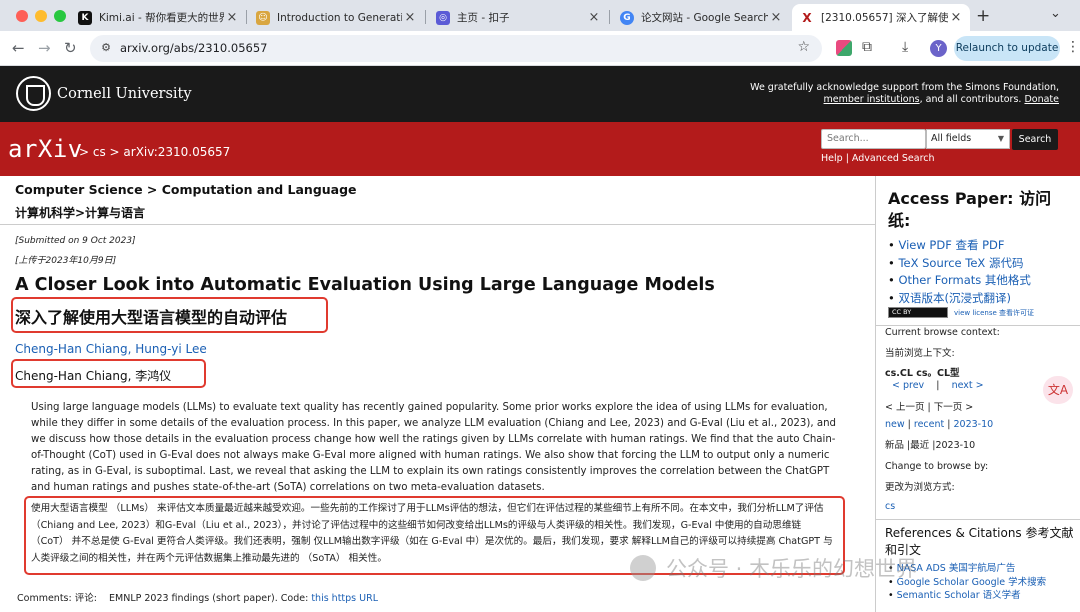 The image size is (1080, 612). Describe the element at coordinates (170, 349) in the screenshot. I see `author-link: Hung-yi Lee` at that location.